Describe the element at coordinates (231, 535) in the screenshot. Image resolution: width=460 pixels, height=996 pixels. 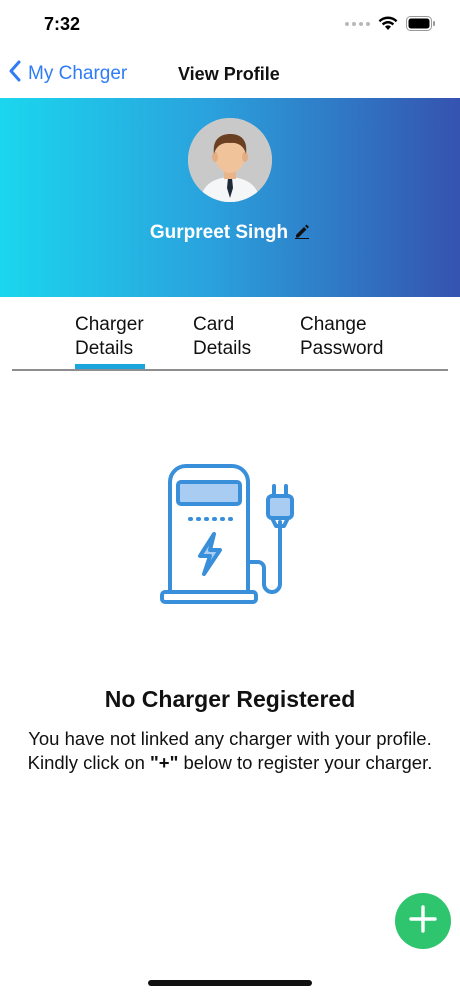
I see `ev-charger-icon` at that location.